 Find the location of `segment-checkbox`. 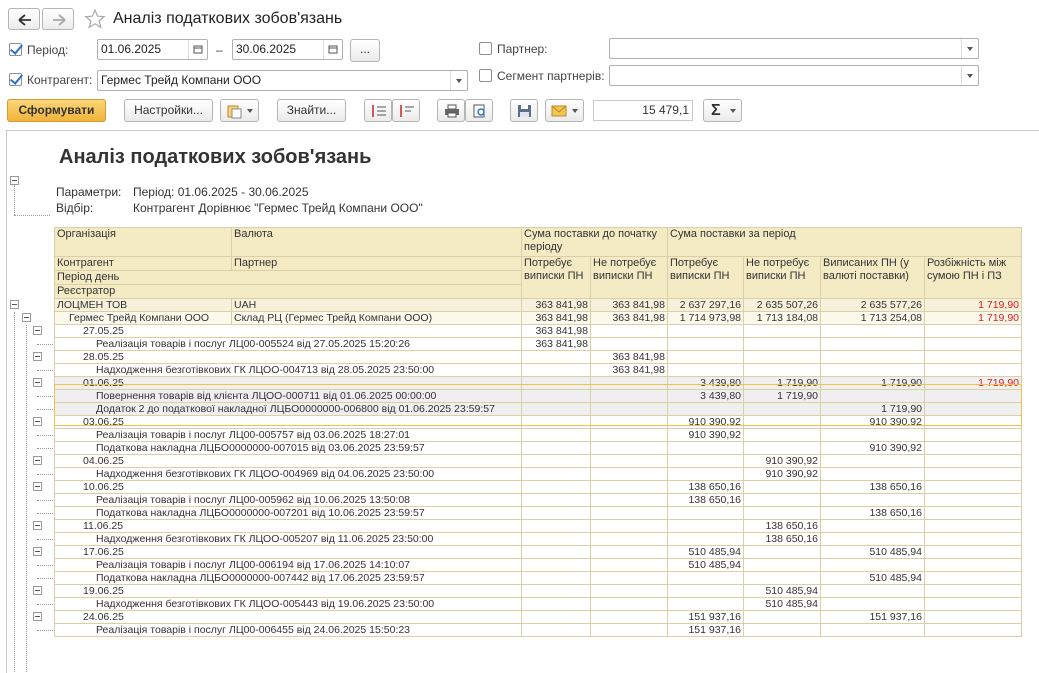

segment-checkbox is located at coordinates (485, 75).